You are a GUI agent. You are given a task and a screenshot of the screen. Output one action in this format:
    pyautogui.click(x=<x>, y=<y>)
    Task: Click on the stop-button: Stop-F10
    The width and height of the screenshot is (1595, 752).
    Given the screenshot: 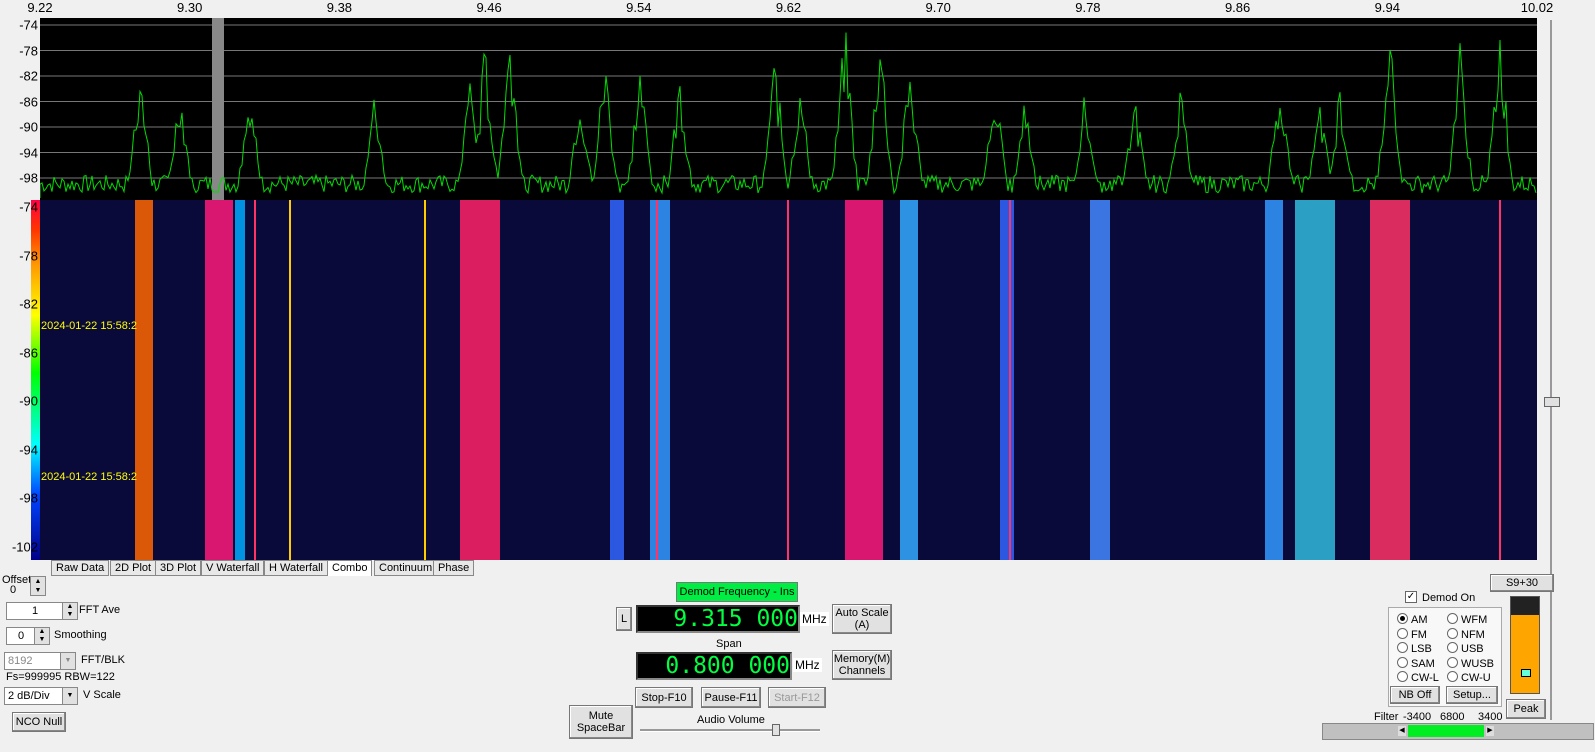 What is the action you would take?
    pyautogui.click(x=664, y=697)
    